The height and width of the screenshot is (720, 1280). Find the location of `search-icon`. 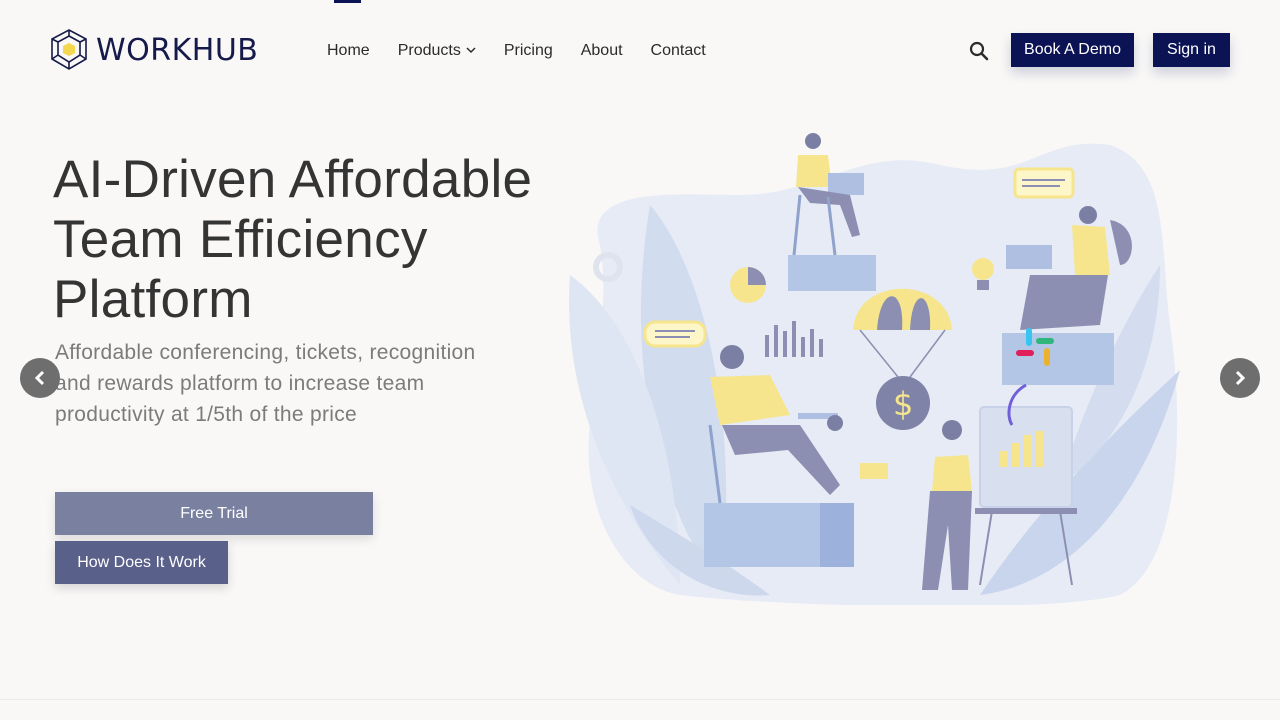

search-icon is located at coordinates (979, 51).